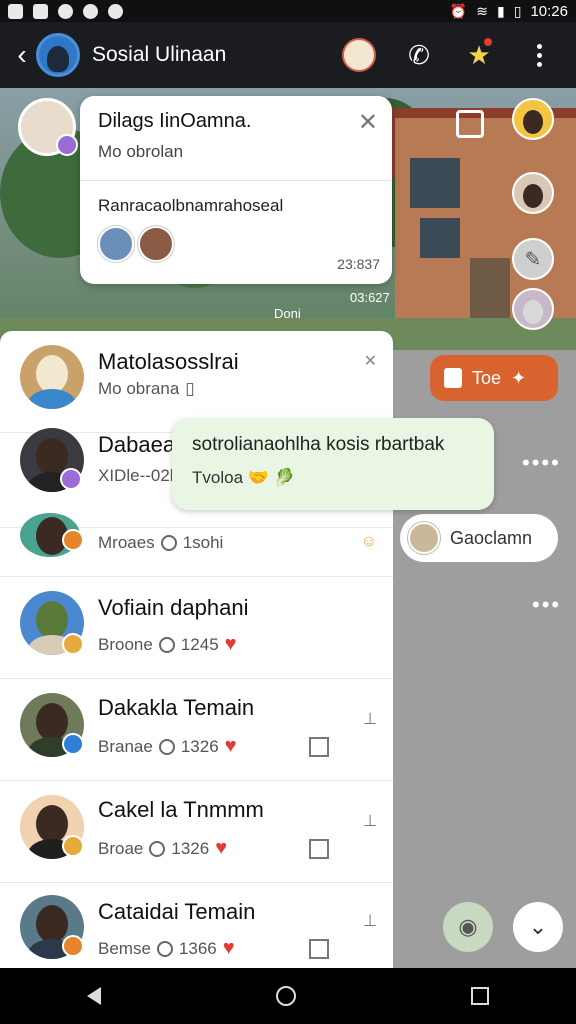  Describe the element at coordinates (479, 996) in the screenshot. I see `nav-recents-icon` at that location.